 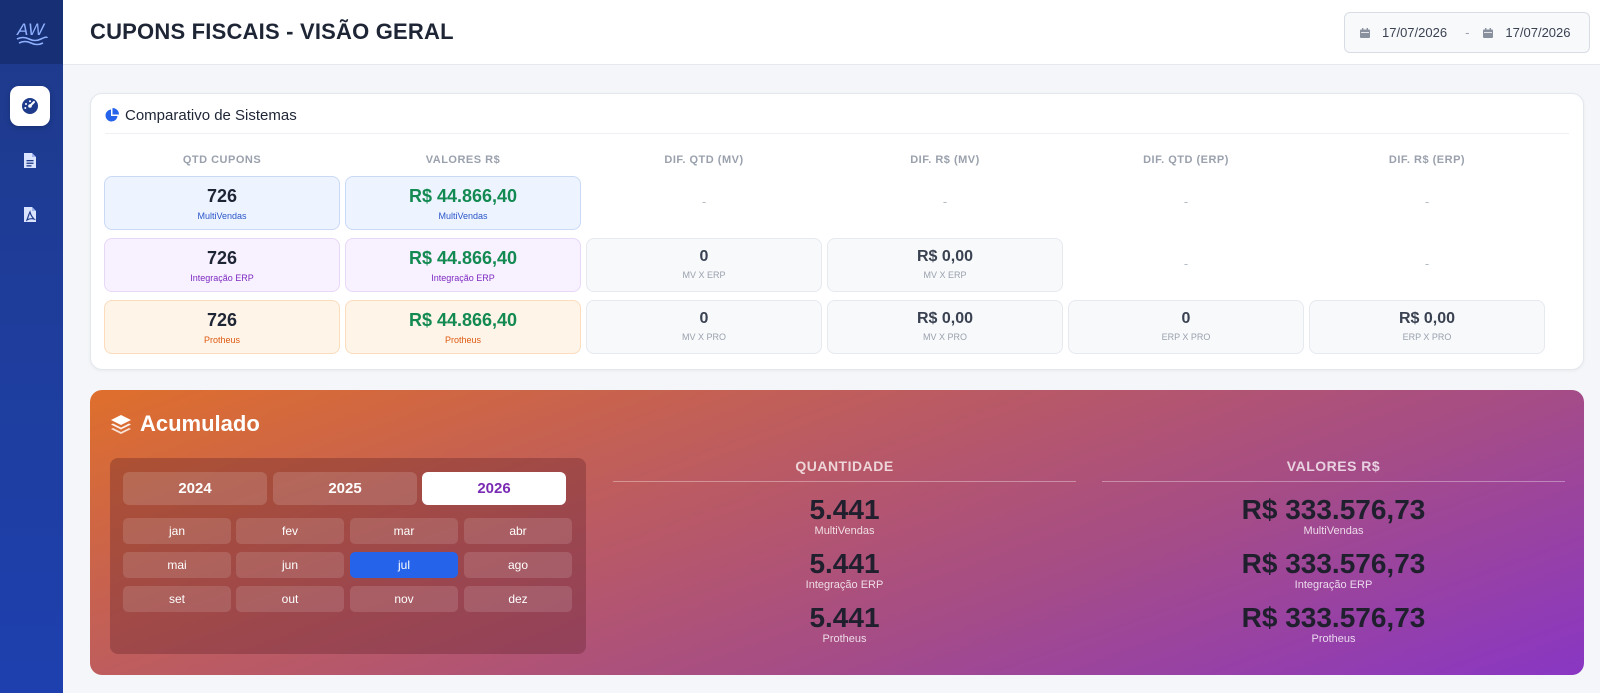 I want to click on column-header: DIF. QTD (MV), so click(x=704, y=160).